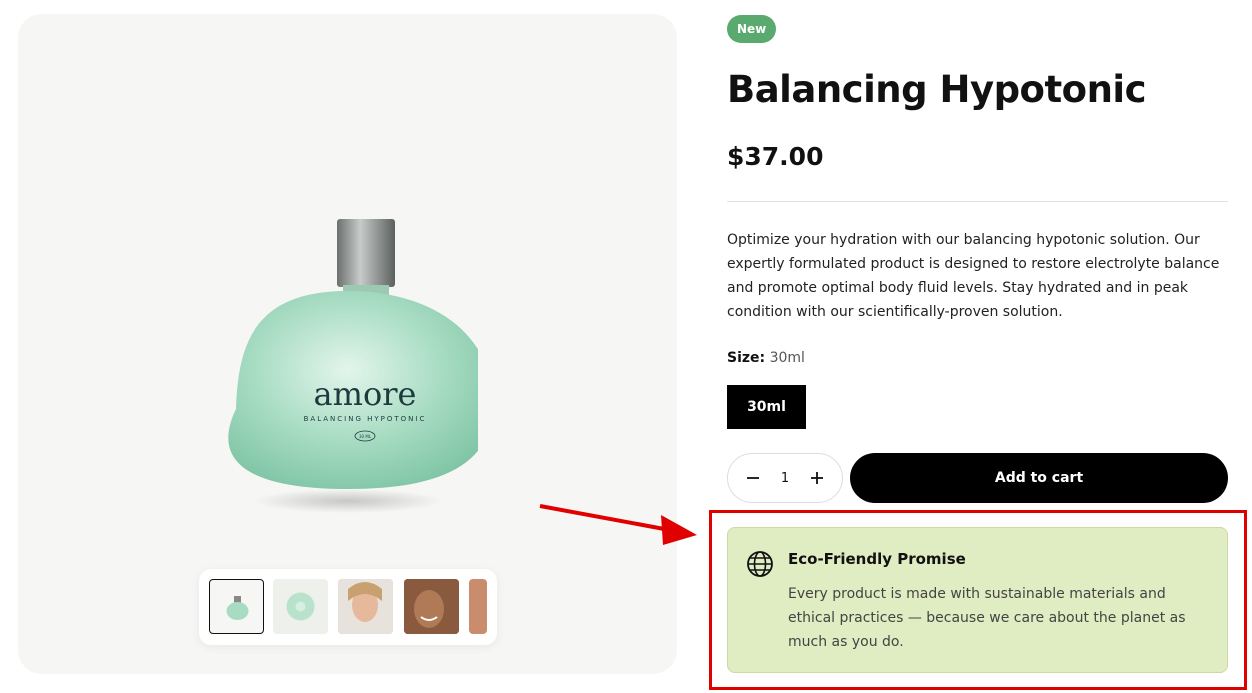 This screenshot has height=693, width=1252. I want to click on size-selector-label: Size: 30ml, so click(766, 358).